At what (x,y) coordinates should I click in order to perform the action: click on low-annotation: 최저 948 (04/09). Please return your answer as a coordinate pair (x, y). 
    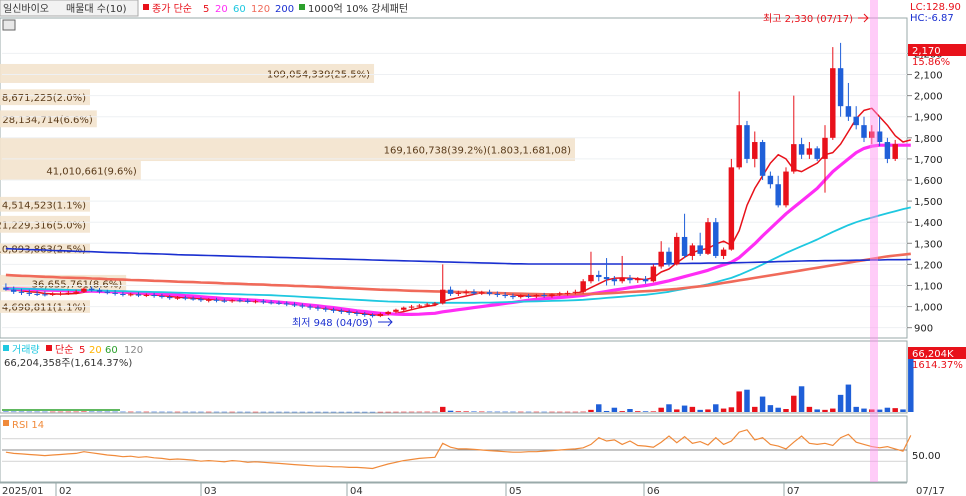
    Looking at the image, I should click on (332, 323).